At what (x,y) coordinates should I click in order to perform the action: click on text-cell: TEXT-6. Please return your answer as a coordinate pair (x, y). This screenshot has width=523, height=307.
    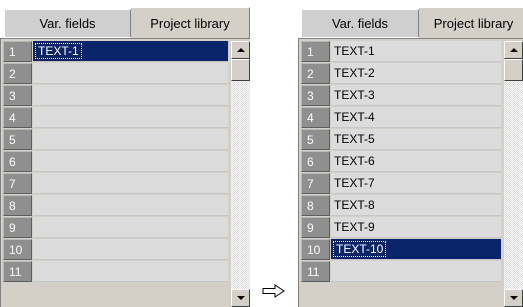
    Looking at the image, I should click on (416, 161).